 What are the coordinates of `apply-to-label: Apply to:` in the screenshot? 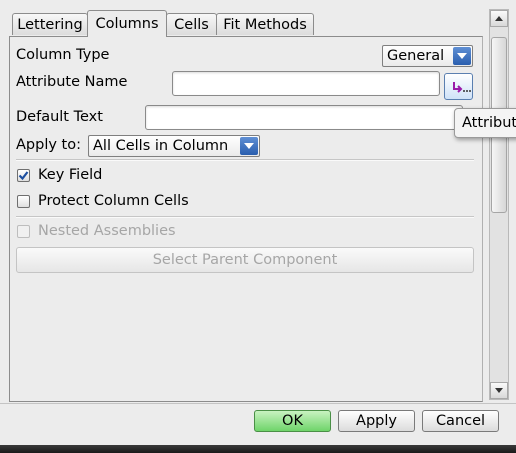 It's located at (48, 145).